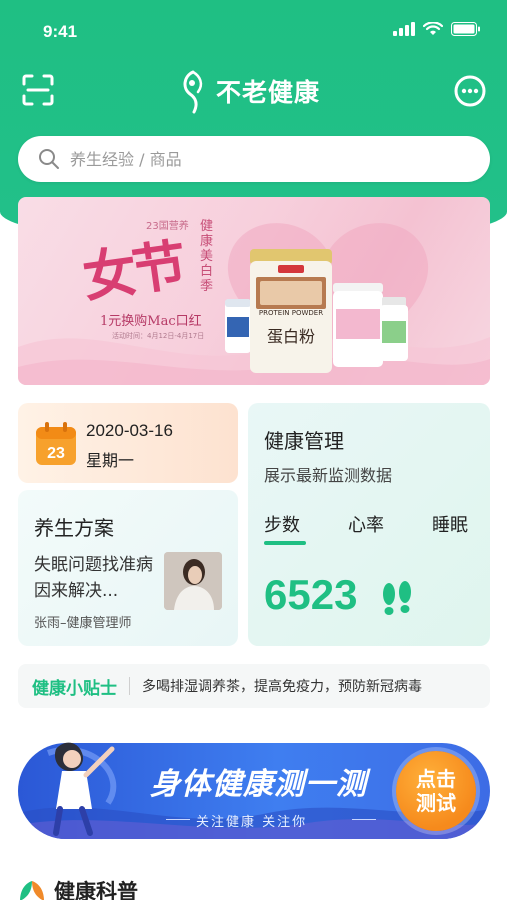  I want to click on test-button-line2: 测试, so click(436, 803).